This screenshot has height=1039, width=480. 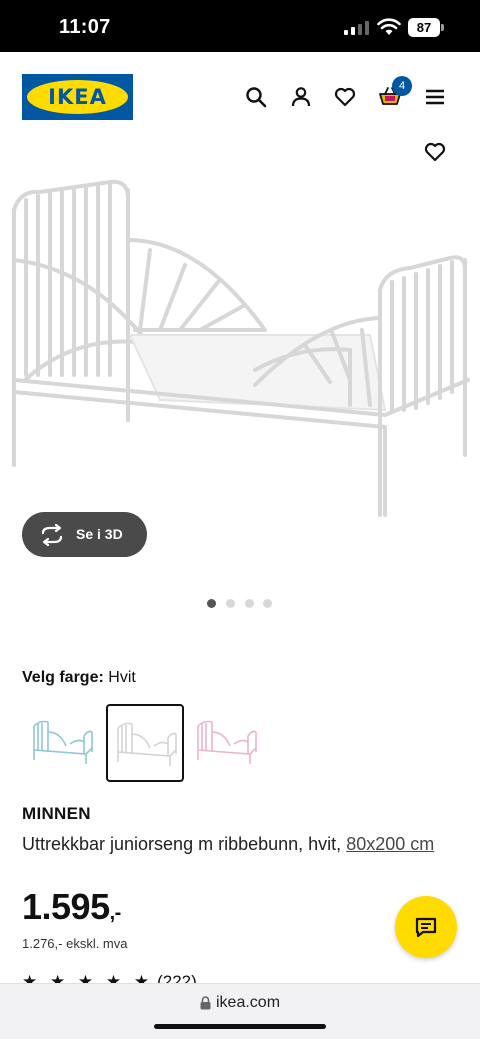 I want to click on view-in-3d-button: Se i 3D, so click(x=84, y=534).